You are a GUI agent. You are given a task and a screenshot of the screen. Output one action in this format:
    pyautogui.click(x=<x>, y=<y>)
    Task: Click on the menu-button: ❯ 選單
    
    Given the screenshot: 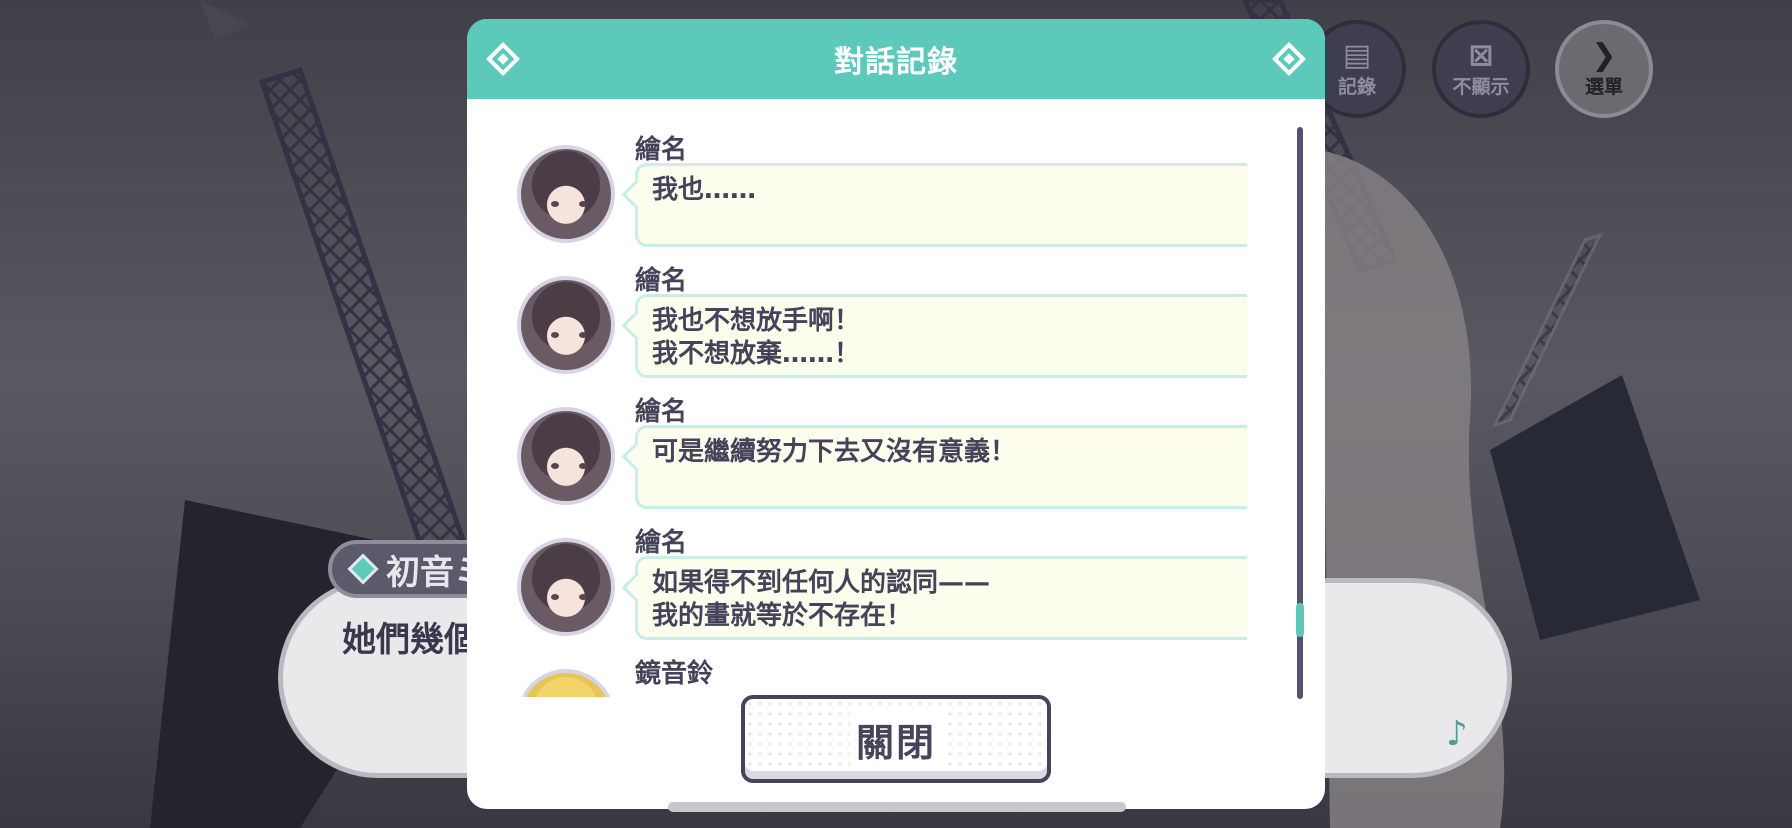 What is the action you would take?
    pyautogui.click(x=1604, y=69)
    